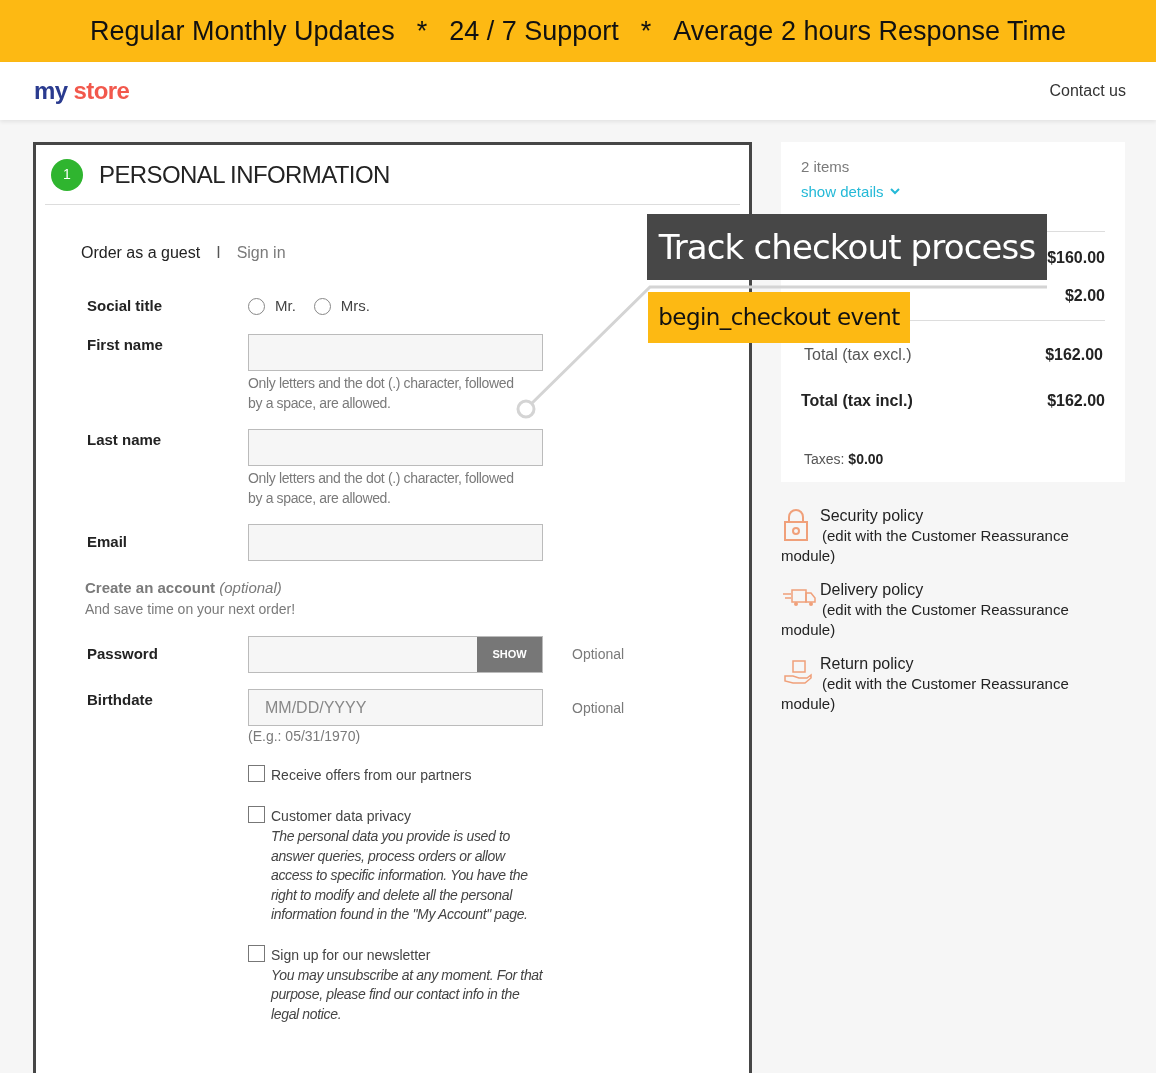 The width and height of the screenshot is (1156, 1073). Describe the element at coordinates (872, 590) in the screenshot. I see `policy-title: Delivery policy` at that location.